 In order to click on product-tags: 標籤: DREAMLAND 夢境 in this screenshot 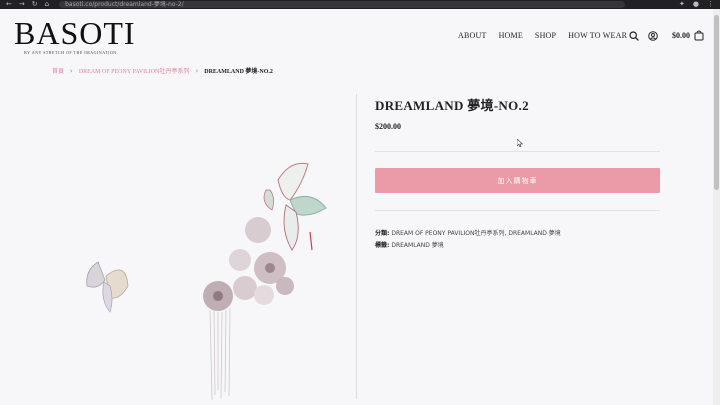, I will do `click(409, 244)`.